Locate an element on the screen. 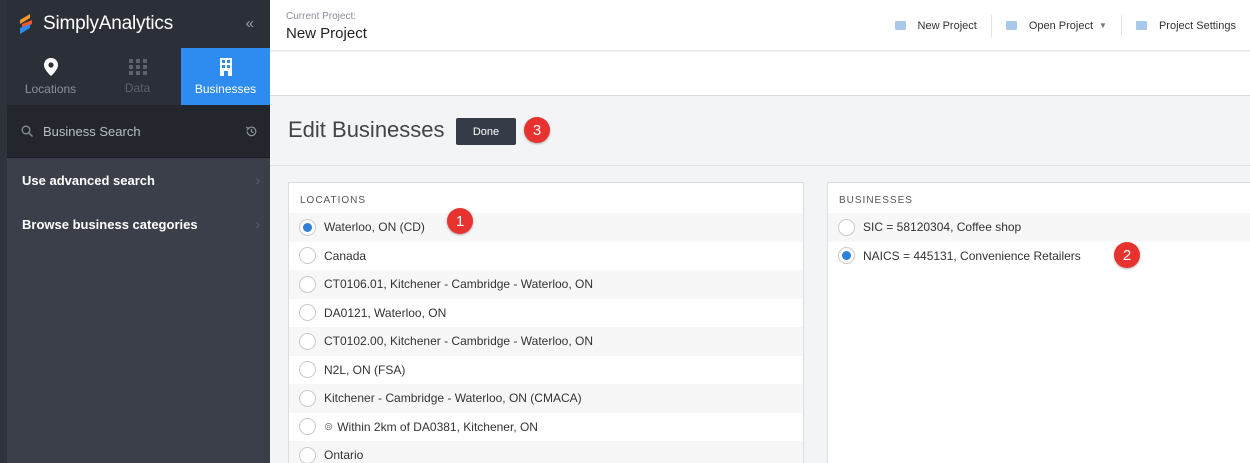 Image resolution: width=1250 pixels, height=463 pixels. browse-categories-link: Browse business categories › is located at coordinates (138, 224).